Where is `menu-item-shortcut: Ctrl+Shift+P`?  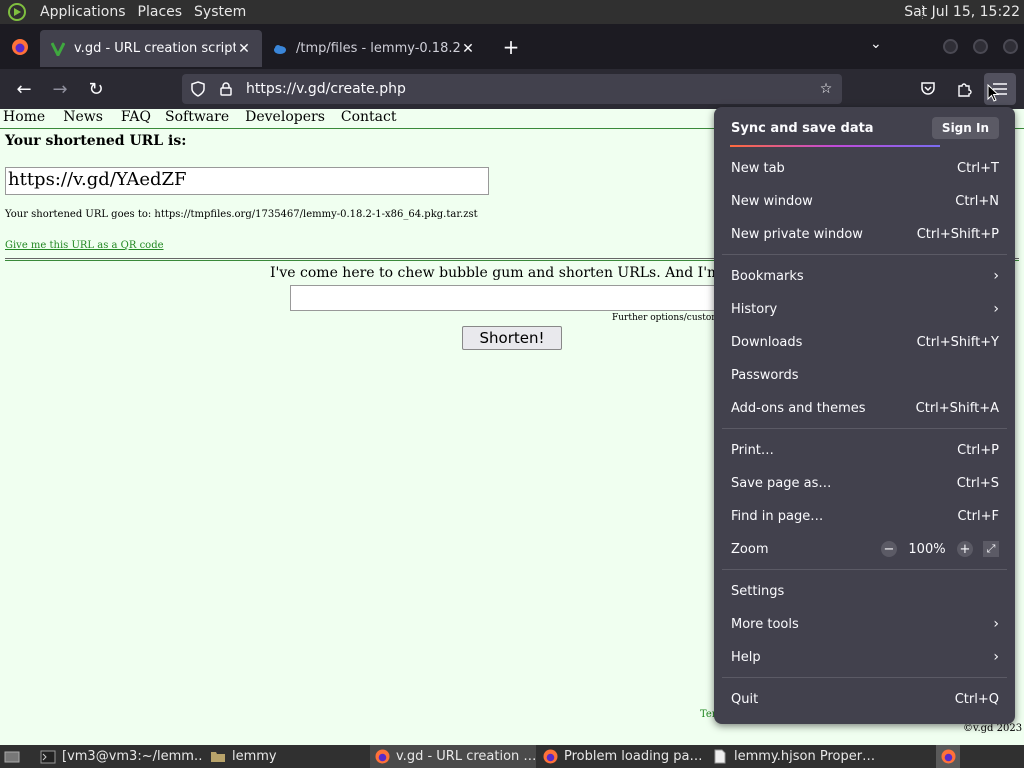
menu-item-shortcut: Ctrl+Shift+P is located at coordinates (957, 234).